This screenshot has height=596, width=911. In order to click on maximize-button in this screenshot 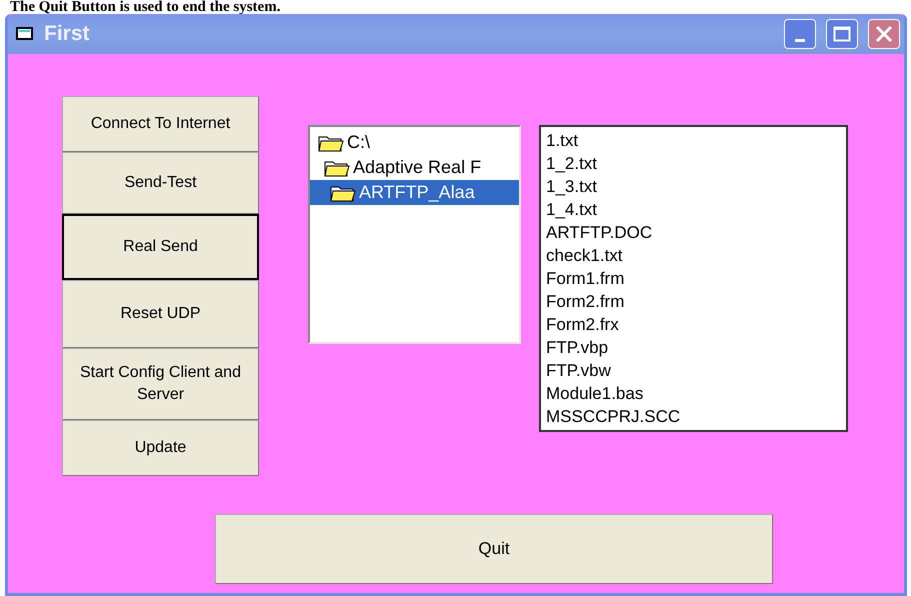, I will do `click(842, 34)`.